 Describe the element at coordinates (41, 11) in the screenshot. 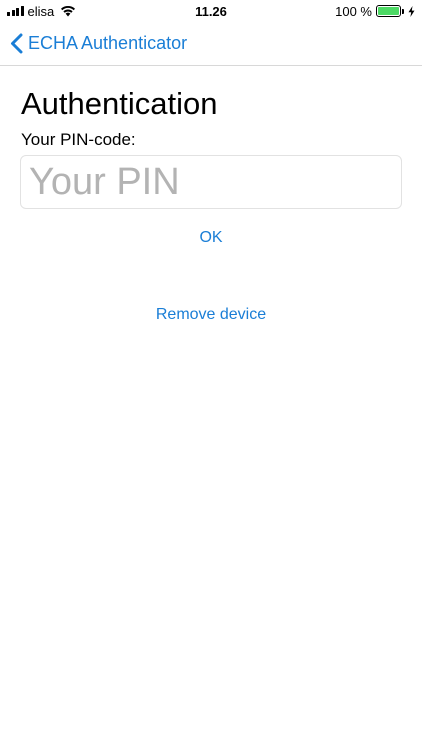

I see `carrier-name: elisa` at that location.